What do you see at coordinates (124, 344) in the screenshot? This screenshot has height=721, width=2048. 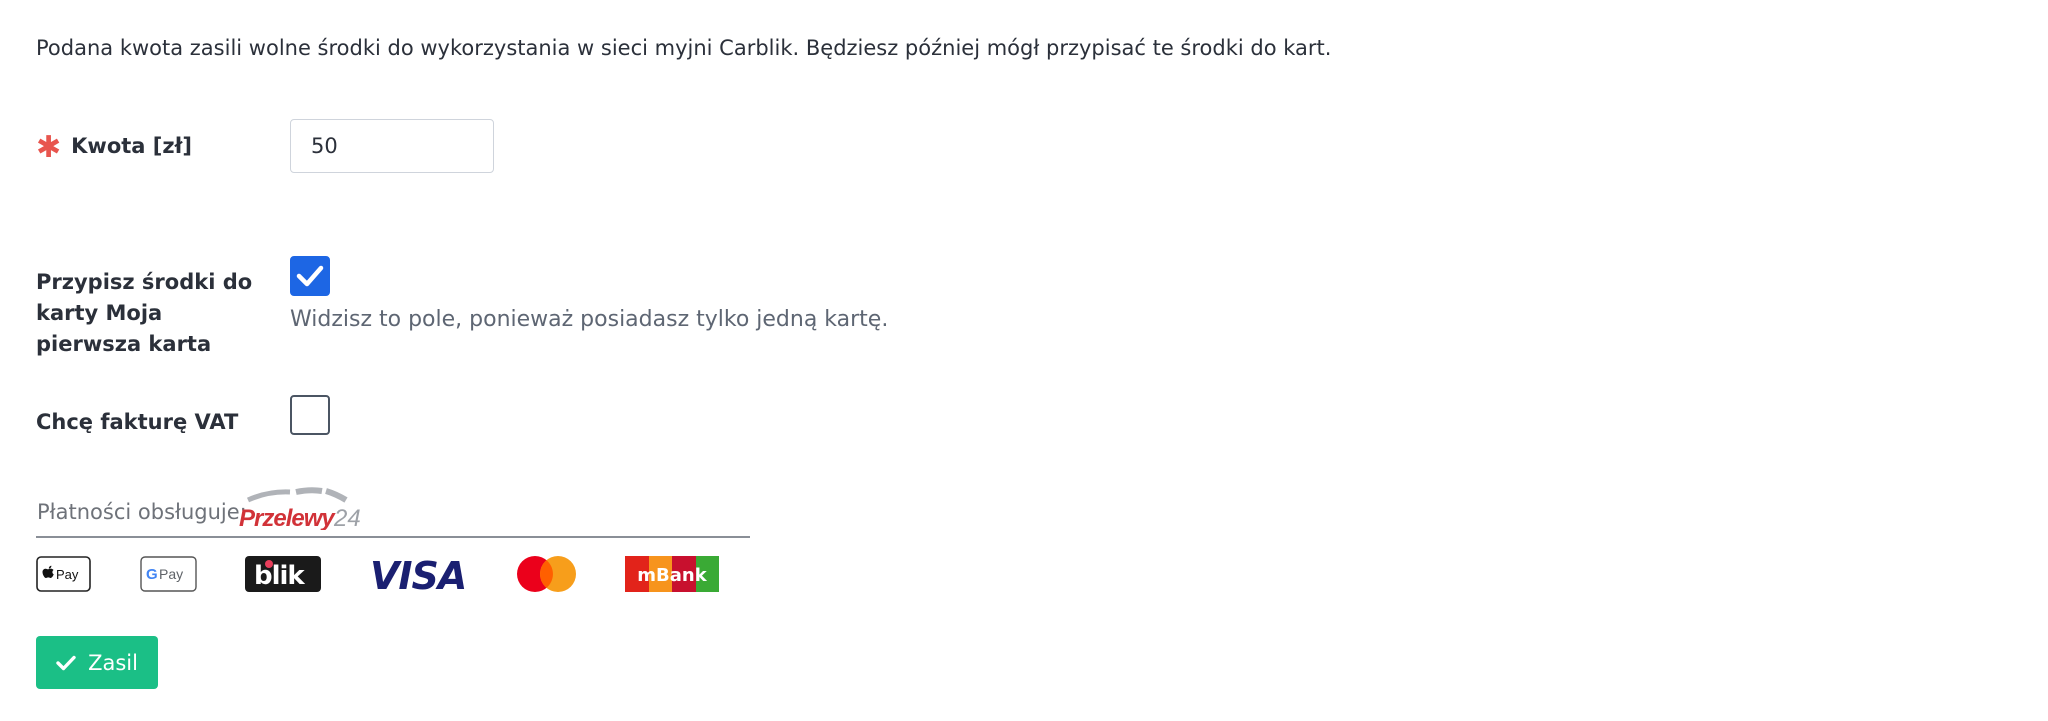 I see `assign-card-label-line-3: pierwsza karta` at bounding box center [124, 344].